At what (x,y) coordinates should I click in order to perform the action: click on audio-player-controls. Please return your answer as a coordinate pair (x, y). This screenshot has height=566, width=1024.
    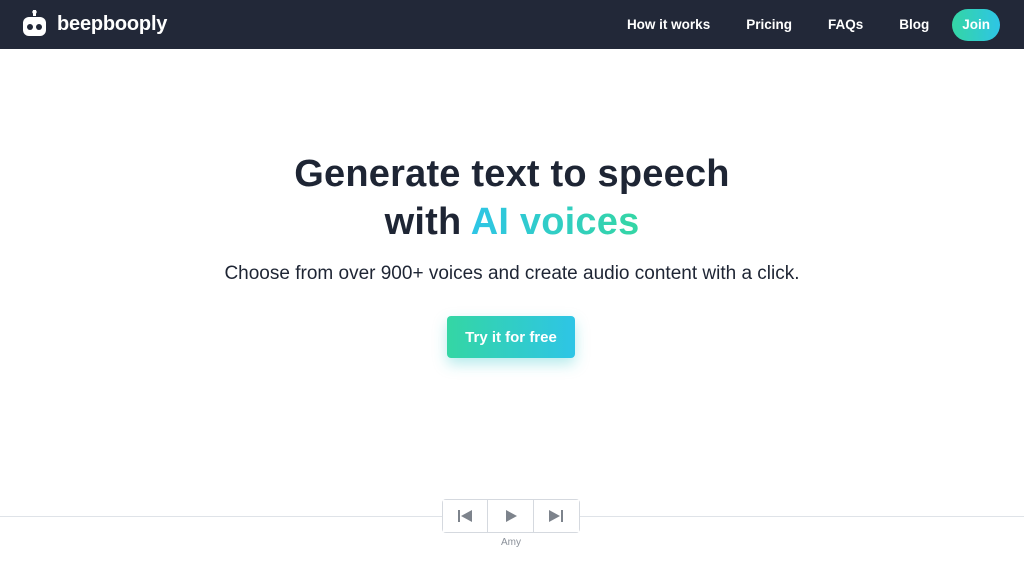
    Looking at the image, I should click on (511, 516).